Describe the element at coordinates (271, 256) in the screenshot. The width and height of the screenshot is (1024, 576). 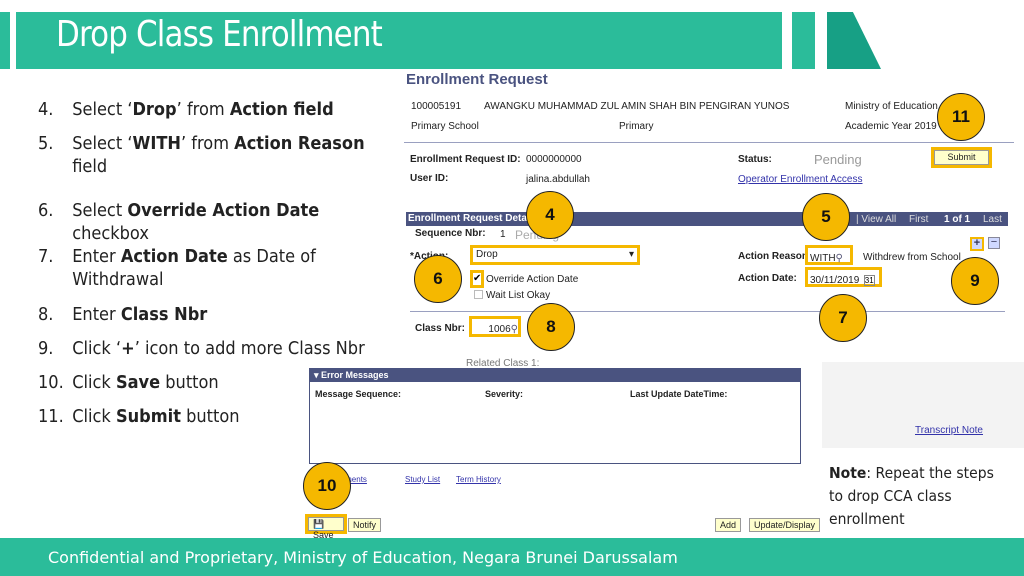
I see `step-text: as Date of` at that location.